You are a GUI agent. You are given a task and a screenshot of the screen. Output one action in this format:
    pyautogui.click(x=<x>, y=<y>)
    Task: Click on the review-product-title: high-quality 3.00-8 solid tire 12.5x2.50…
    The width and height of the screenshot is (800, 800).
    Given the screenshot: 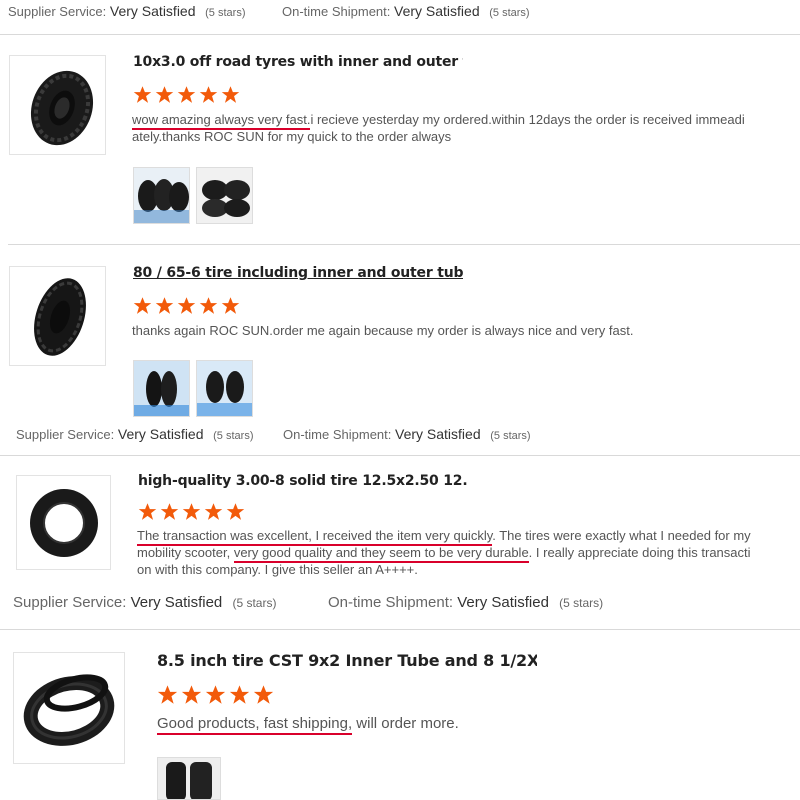 What is the action you would take?
    pyautogui.click(x=303, y=481)
    